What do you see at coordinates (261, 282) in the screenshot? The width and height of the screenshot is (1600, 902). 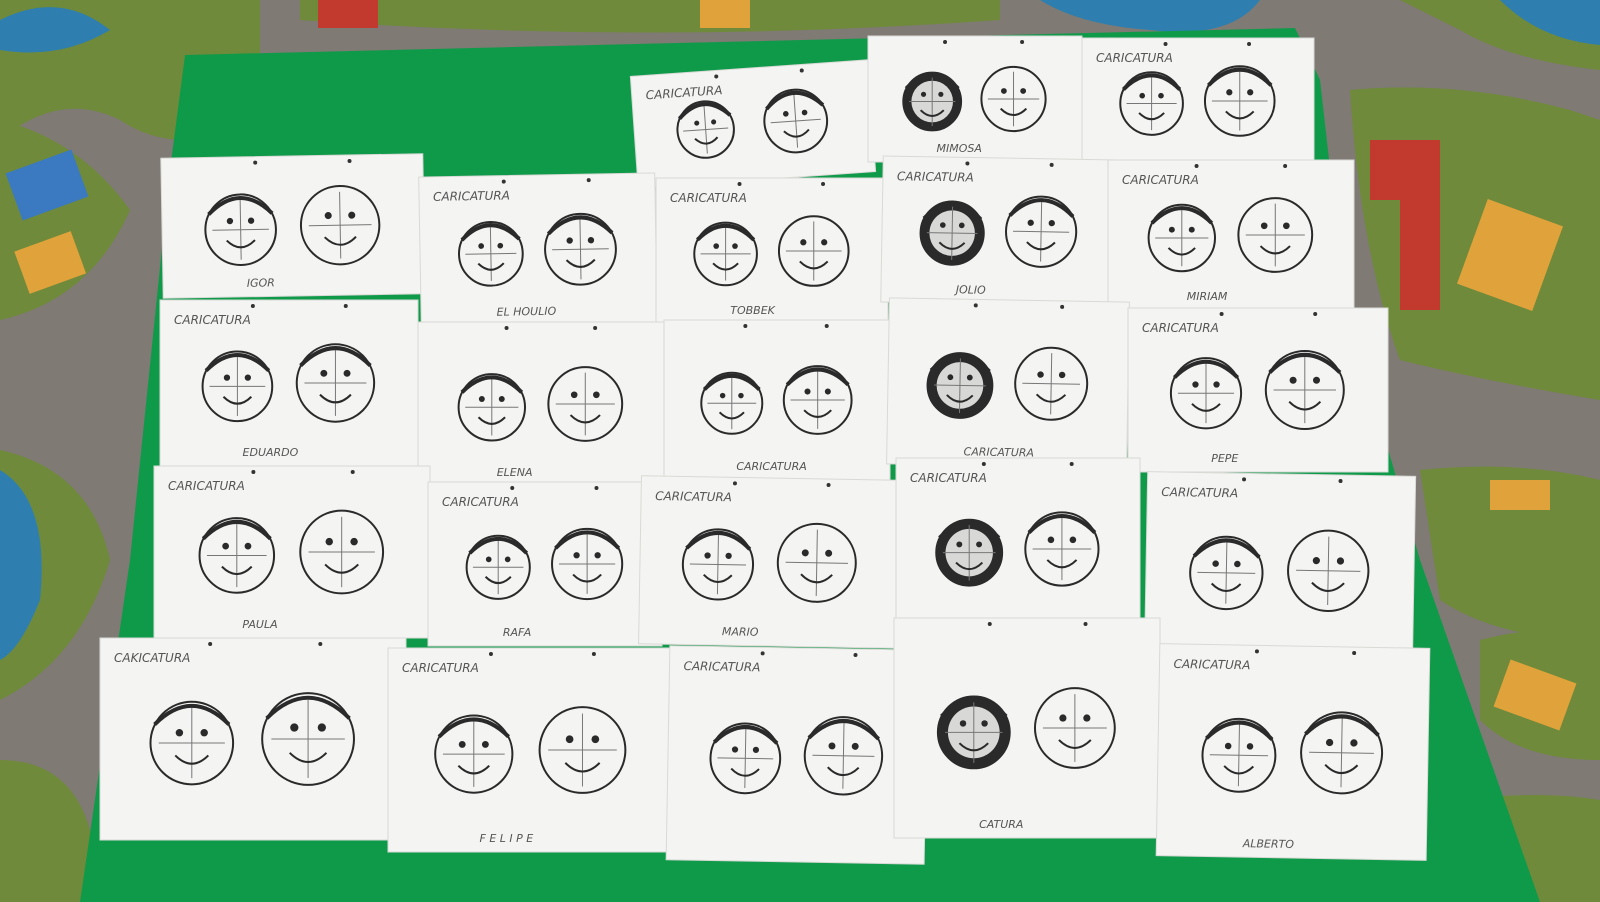 I see `drawing-name: IGOR` at bounding box center [261, 282].